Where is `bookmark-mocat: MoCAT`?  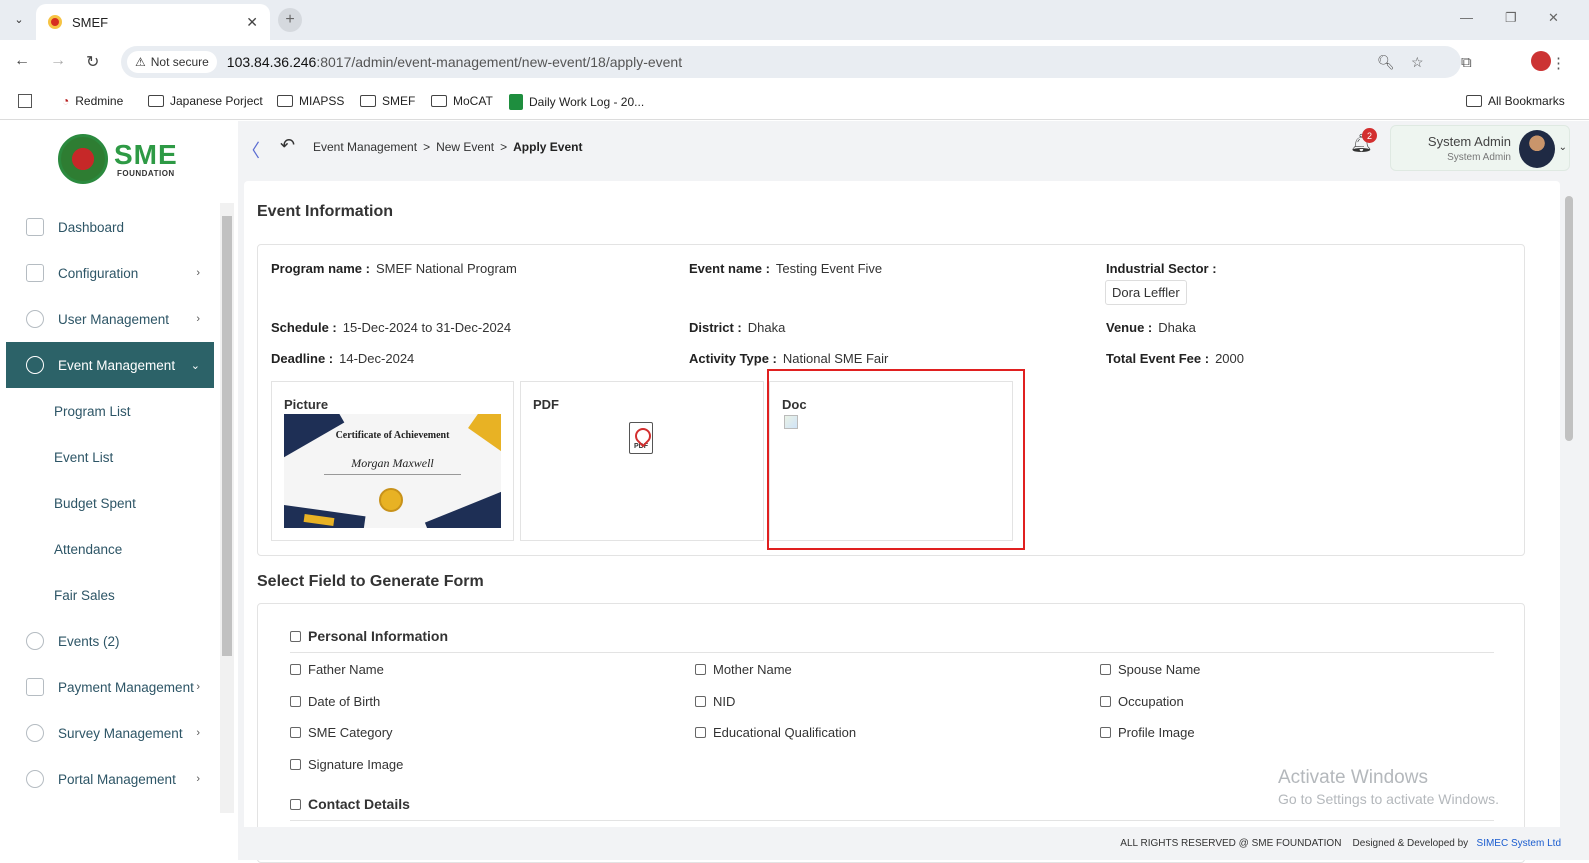 bookmark-mocat: MoCAT is located at coordinates (462, 101).